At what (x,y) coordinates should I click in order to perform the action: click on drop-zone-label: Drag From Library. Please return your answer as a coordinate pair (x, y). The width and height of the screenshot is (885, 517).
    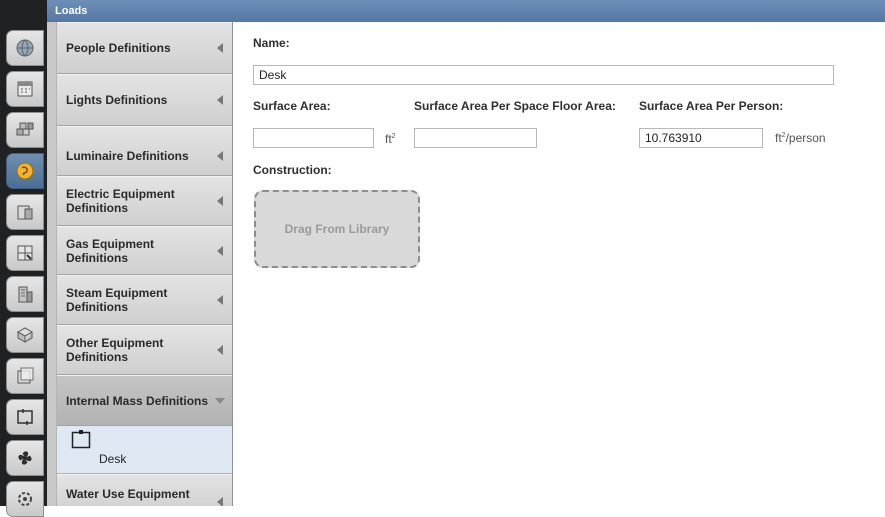
    Looking at the image, I should click on (337, 229).